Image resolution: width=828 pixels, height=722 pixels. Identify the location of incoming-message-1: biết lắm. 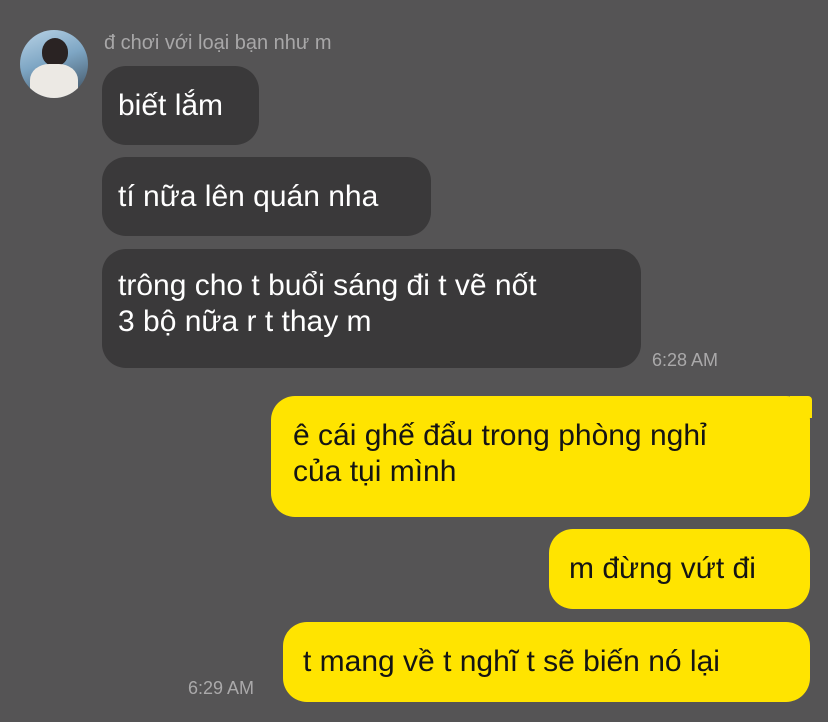
(180, 105).